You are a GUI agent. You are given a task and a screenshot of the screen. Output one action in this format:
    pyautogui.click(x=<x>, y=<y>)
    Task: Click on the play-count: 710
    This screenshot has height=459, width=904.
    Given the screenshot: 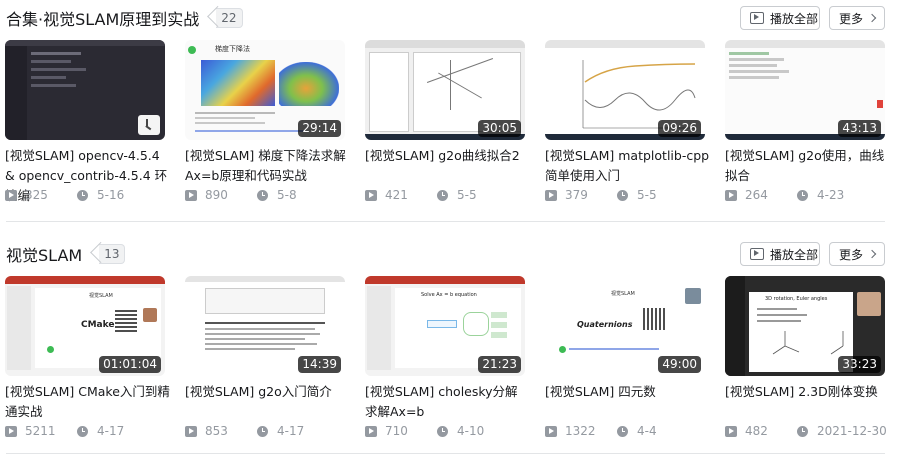 What is the action you would take?
    pyautogui.click(x=396, y=431)
    